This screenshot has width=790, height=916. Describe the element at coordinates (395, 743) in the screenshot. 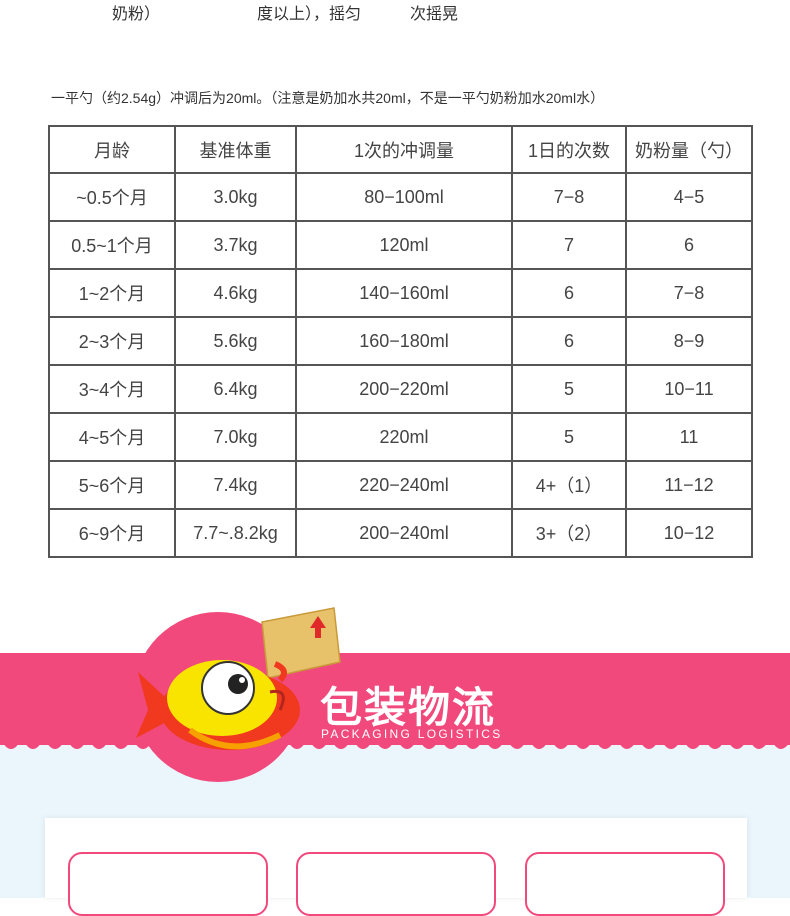

I see `scallop-edge` at that location.